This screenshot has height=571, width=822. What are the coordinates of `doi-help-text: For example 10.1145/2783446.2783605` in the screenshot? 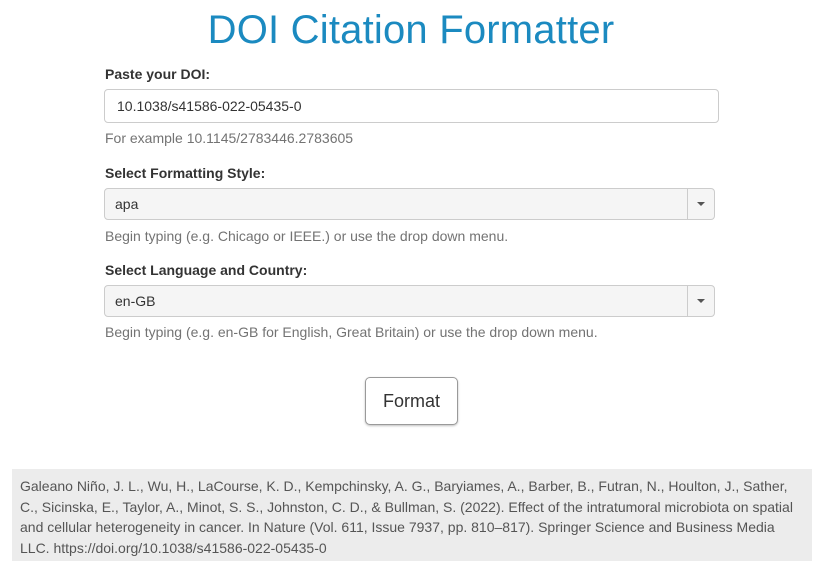 It's located at (229, 138).